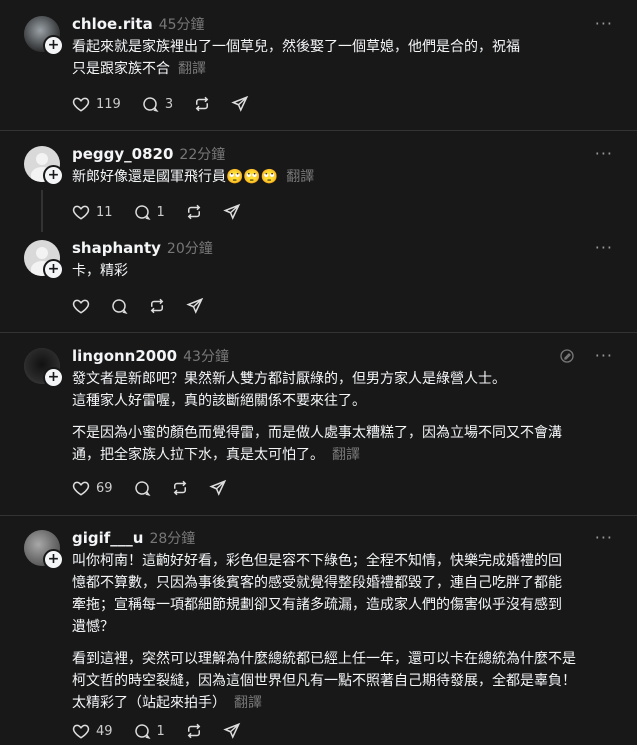 The height and width of the screenshot is (745, 637). I want to click on like-button: 11, so click(92, 212).